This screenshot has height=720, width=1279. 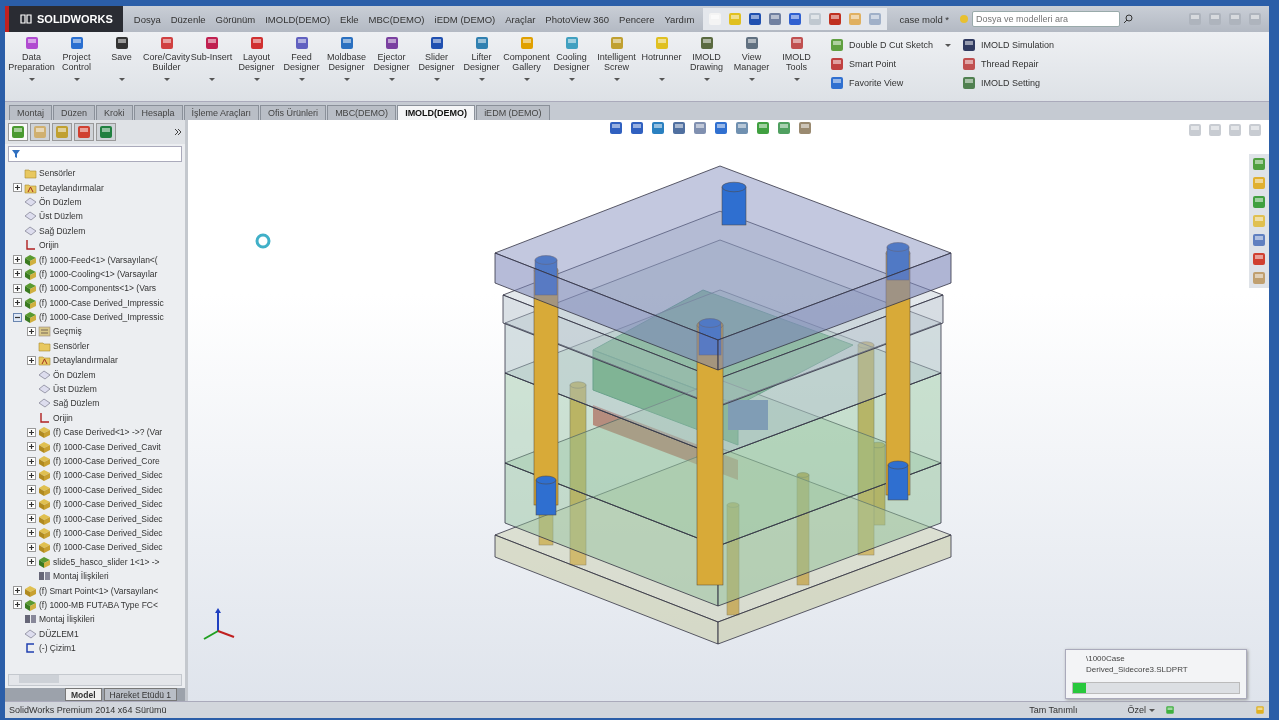 I want to click on command-tab: IMOLD(DEMO), so click(x=436, y=112).